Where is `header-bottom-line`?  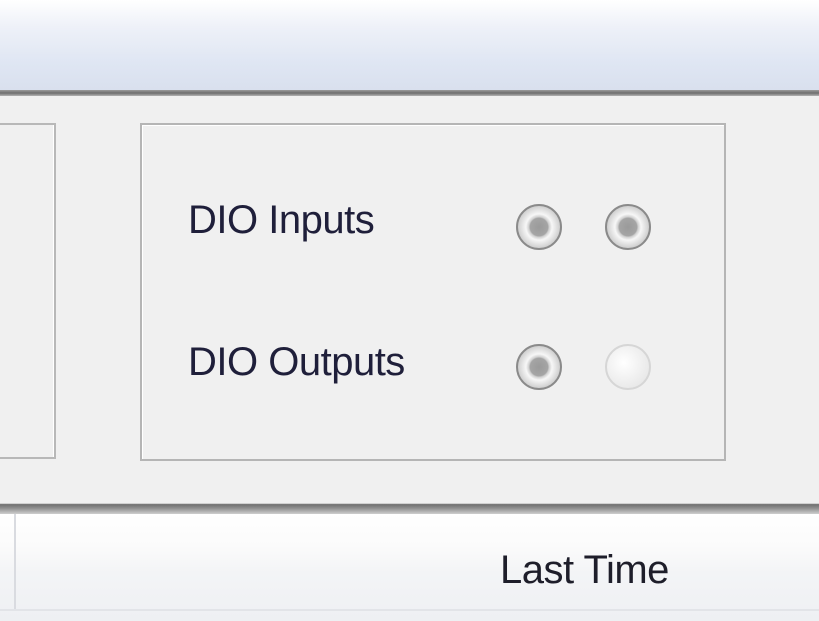 header-bottom-line is located at coordinates (409, 610).